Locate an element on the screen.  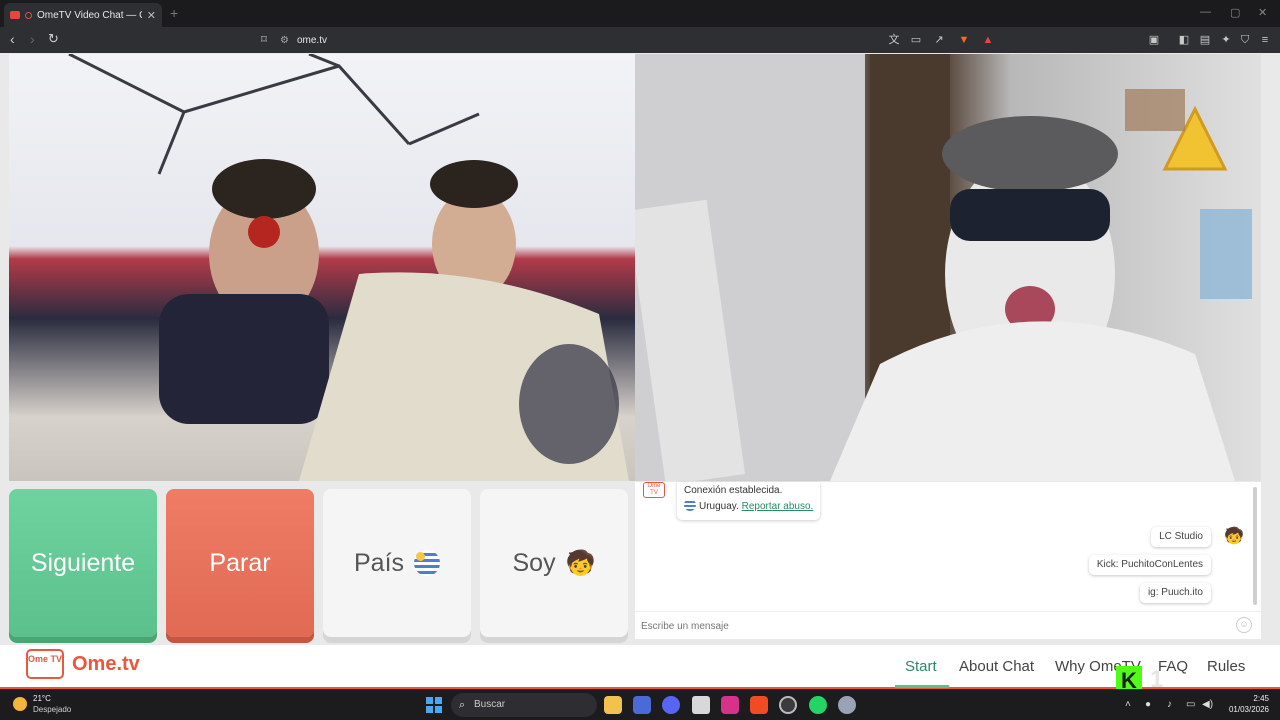
browser-tabstrip: OmeTV Video Chat — Omeg ✕ + — ▢ ✕ is located at coordinates (640, 13).